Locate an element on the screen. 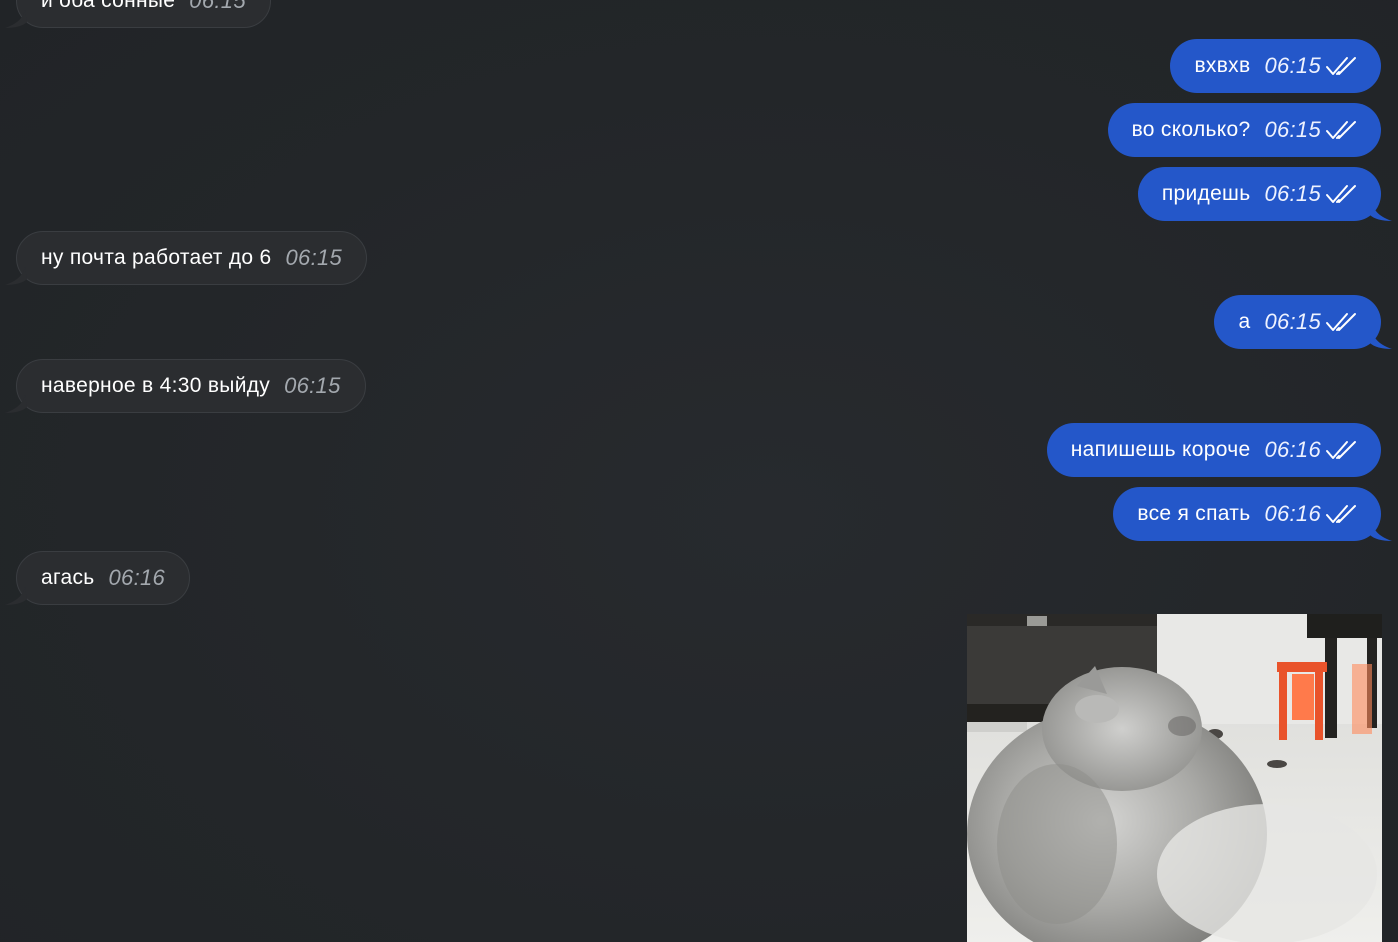 This screenshot has width=1398, height=942. message-text: придешь is located at coordinates (1206, 193).